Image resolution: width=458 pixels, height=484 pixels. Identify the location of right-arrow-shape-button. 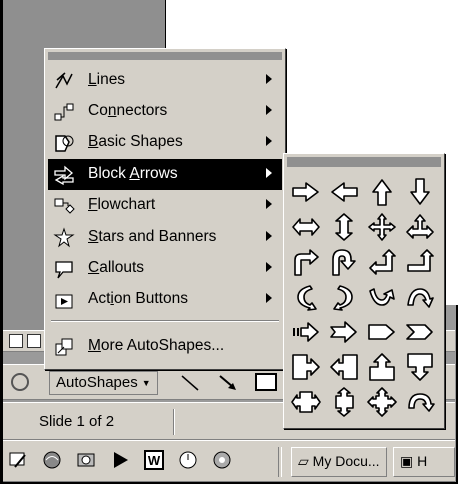
(306, 192).